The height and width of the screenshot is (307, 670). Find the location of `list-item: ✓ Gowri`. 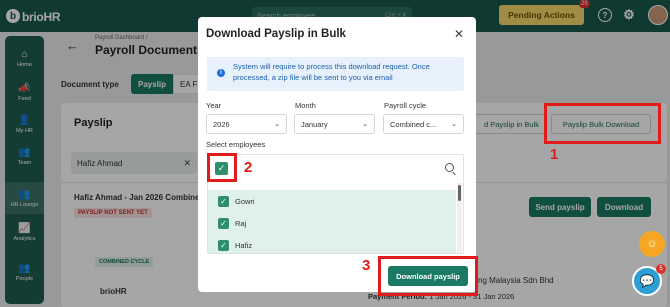

list-item: ✓ Gowri is located at coordinates (236, 201).